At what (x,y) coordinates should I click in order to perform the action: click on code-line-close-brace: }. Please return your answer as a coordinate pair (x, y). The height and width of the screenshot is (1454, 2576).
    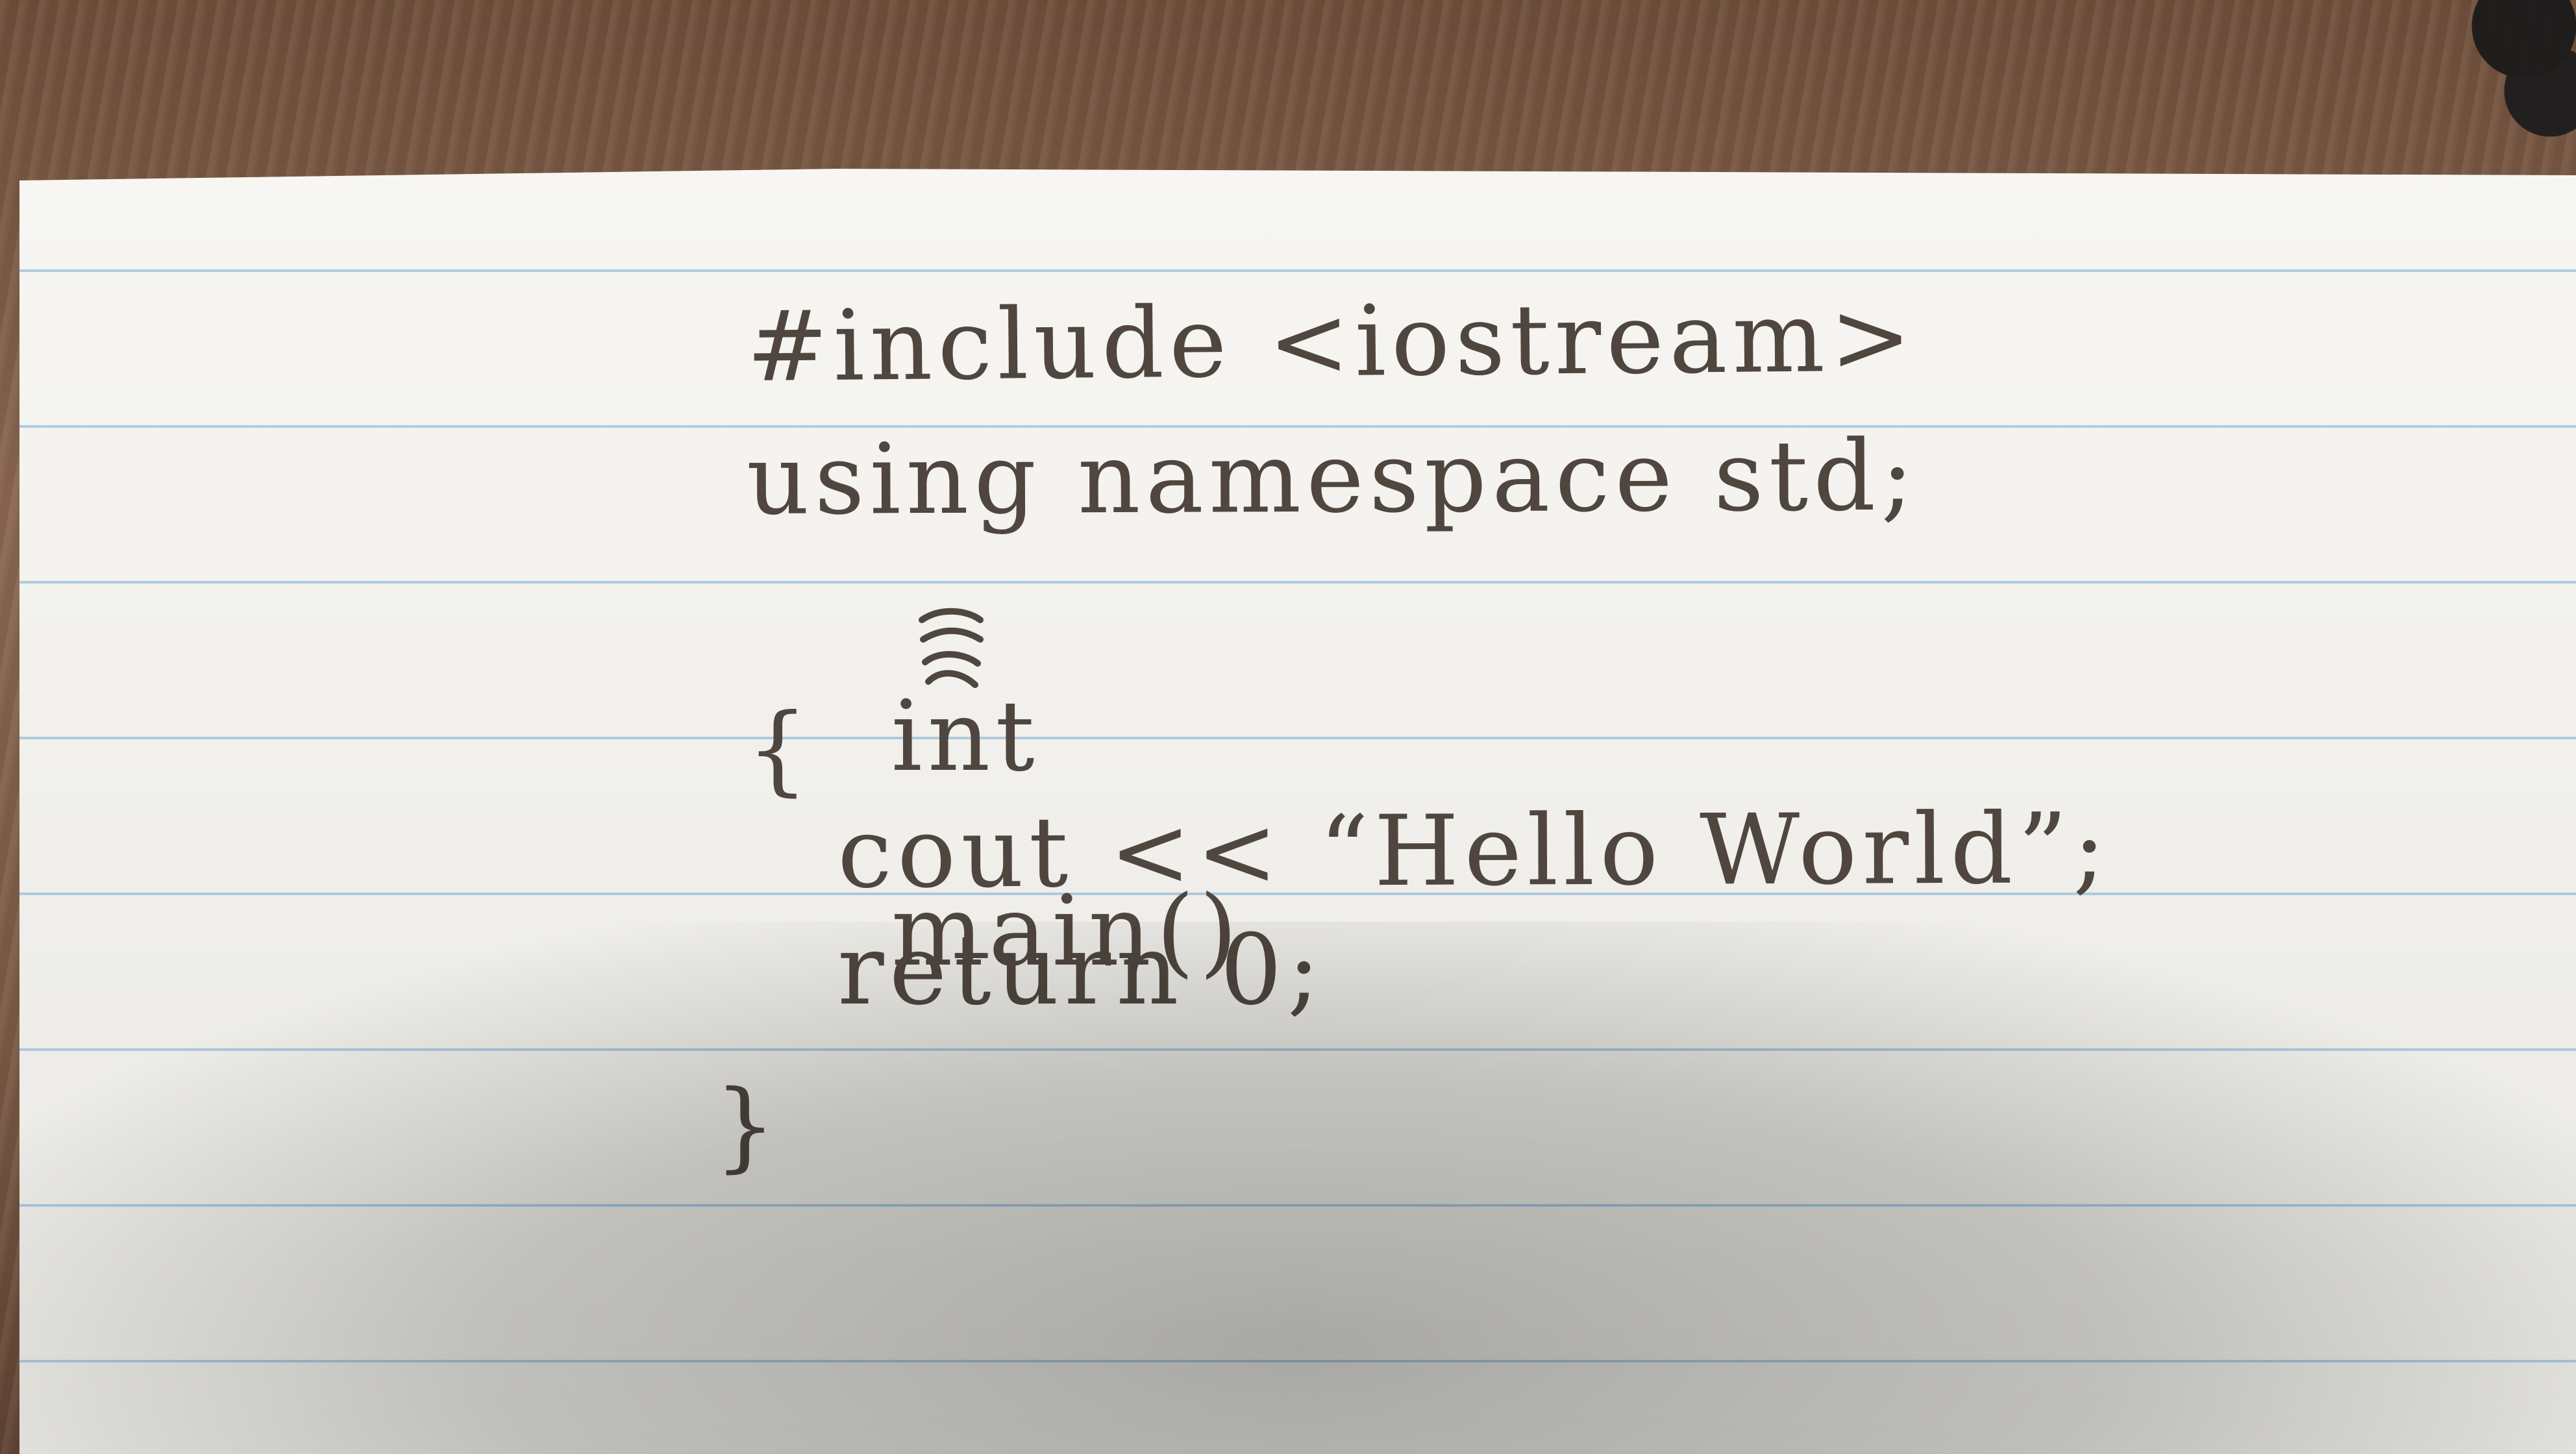
    Looking at the image, I should click on (748, 1126).